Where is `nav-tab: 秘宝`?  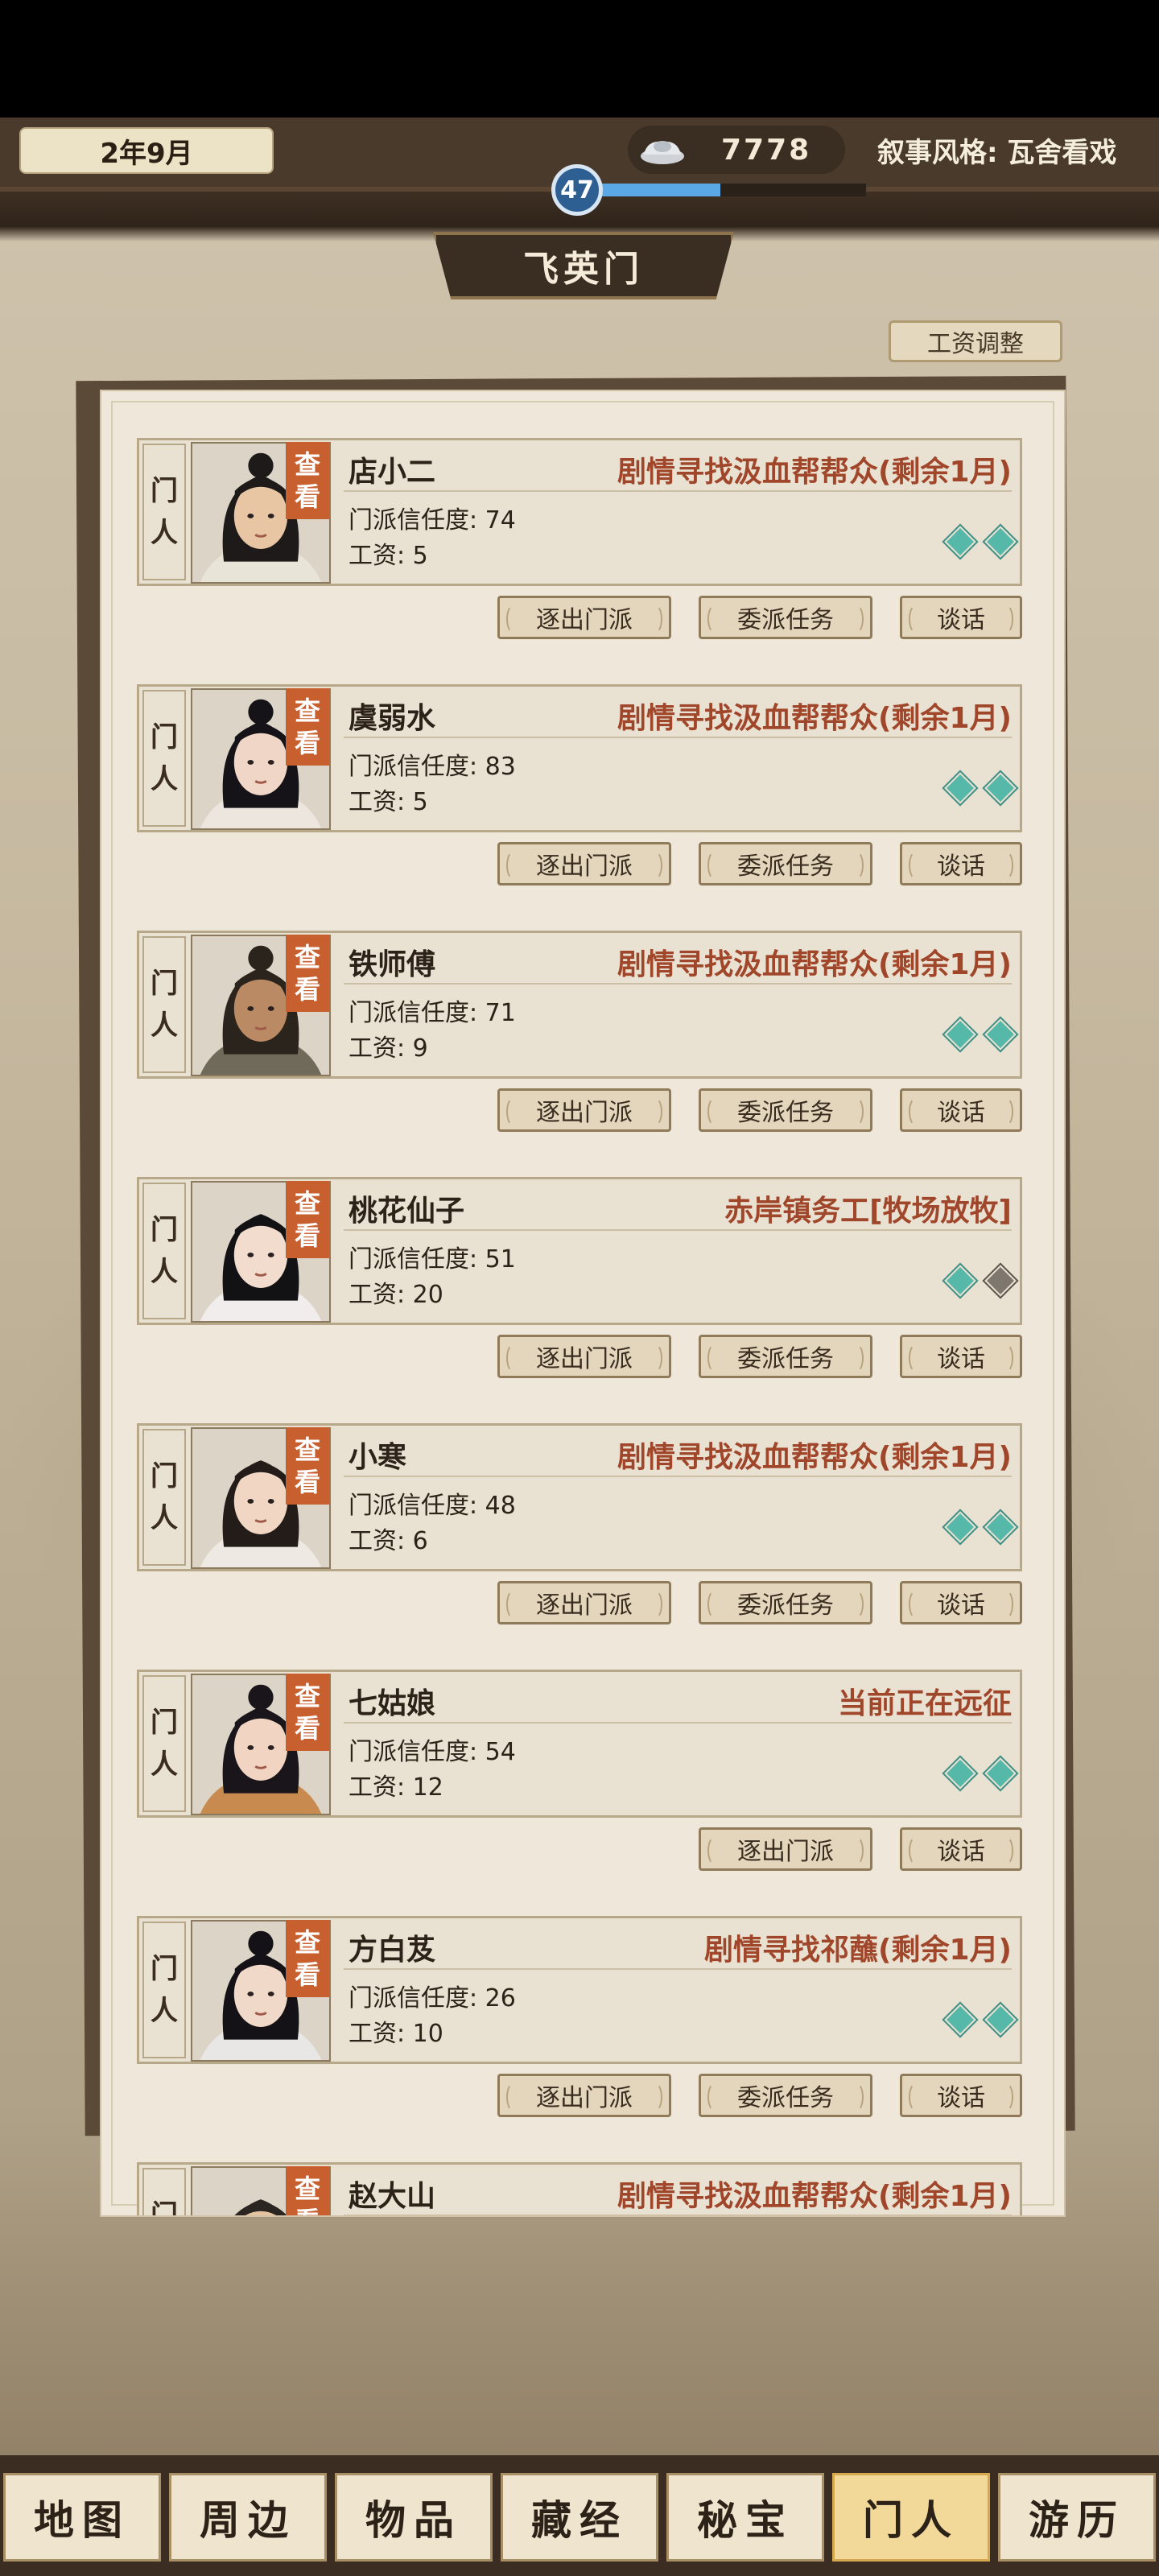 nav-tab: 秘宝 is located at coordinates (745, 2517).